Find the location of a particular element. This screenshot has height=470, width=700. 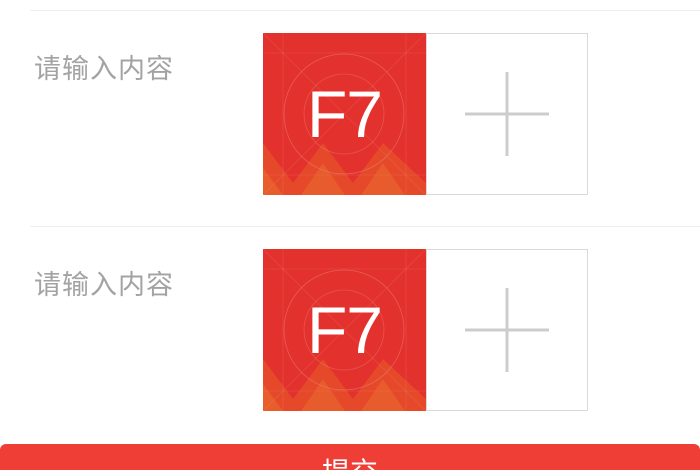

submit-button-label: 提交 is located at coordinates (350, 464).